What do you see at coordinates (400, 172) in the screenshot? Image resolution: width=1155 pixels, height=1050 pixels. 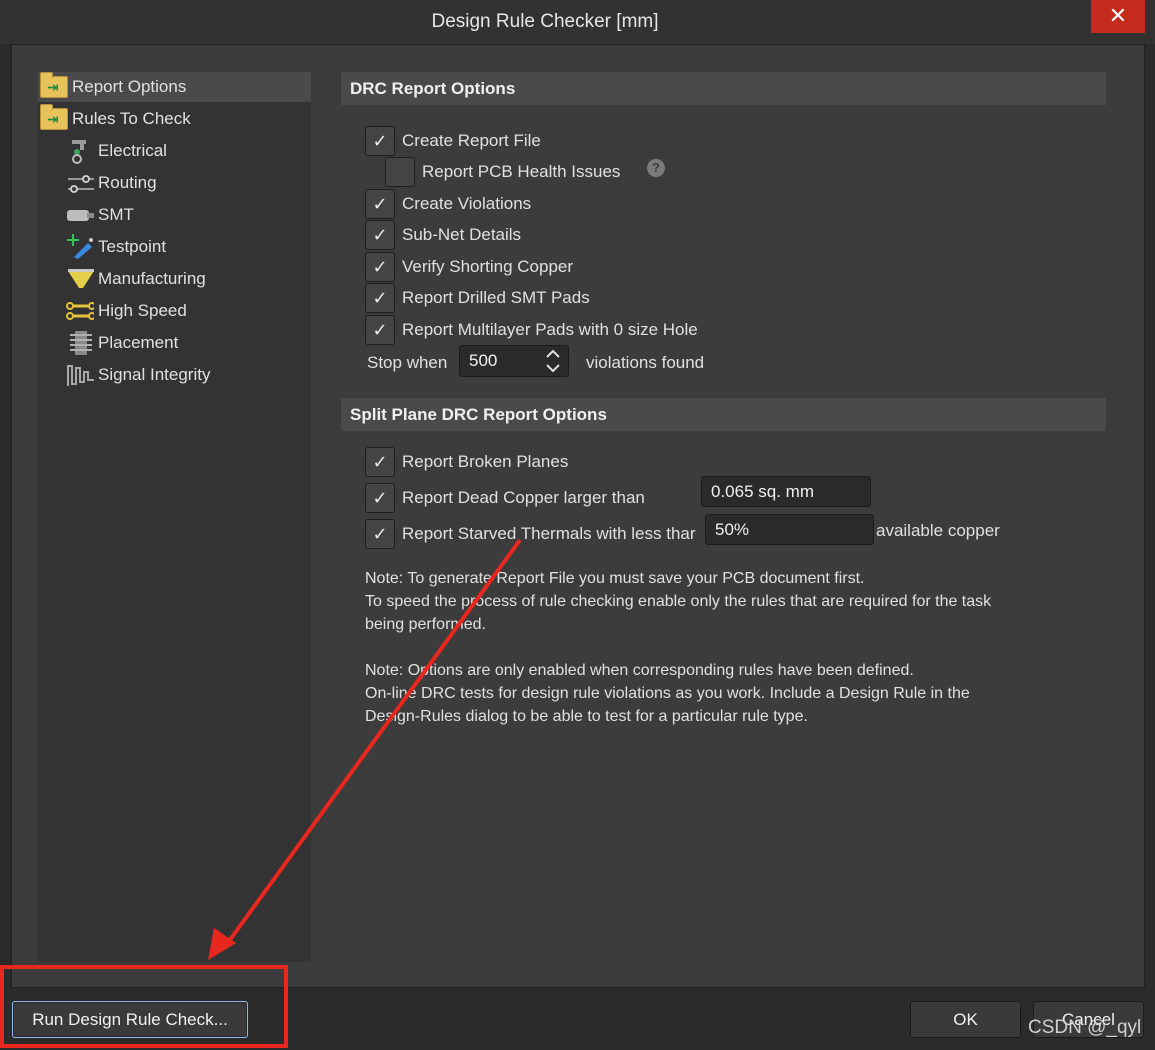 I see `report-pcb-health-checkbox` at bounding box center [400, 172].